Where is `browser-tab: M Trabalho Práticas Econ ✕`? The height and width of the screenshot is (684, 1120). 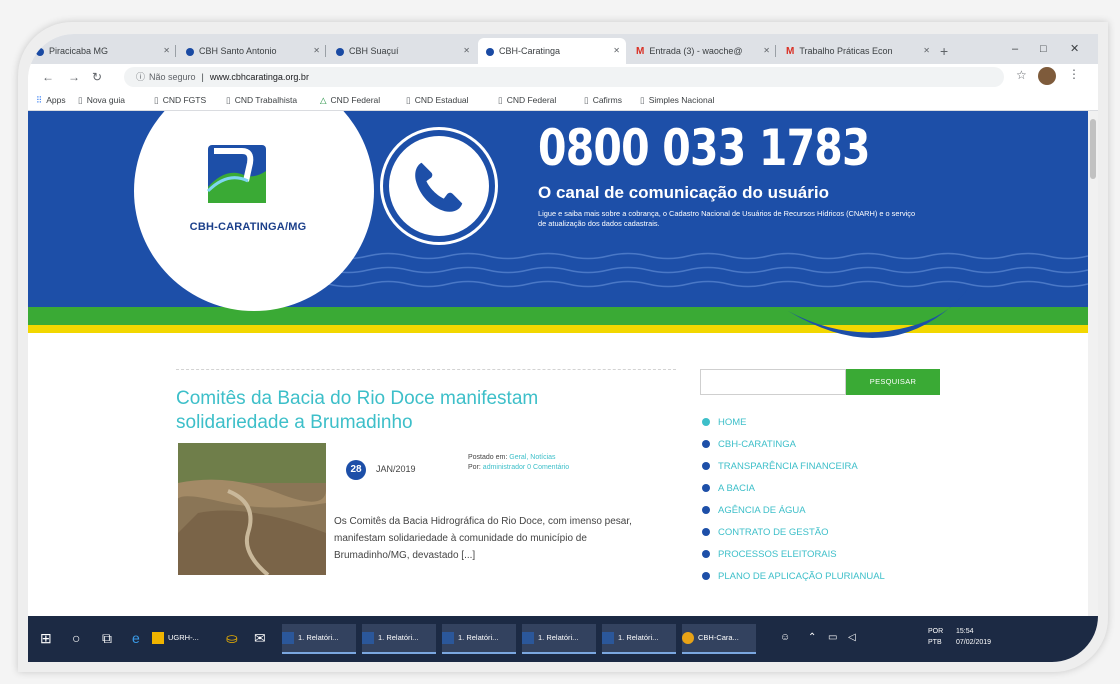
browser-tab: M Trabalho Práticas Econ ✕ is located at coordinates (857, 51).